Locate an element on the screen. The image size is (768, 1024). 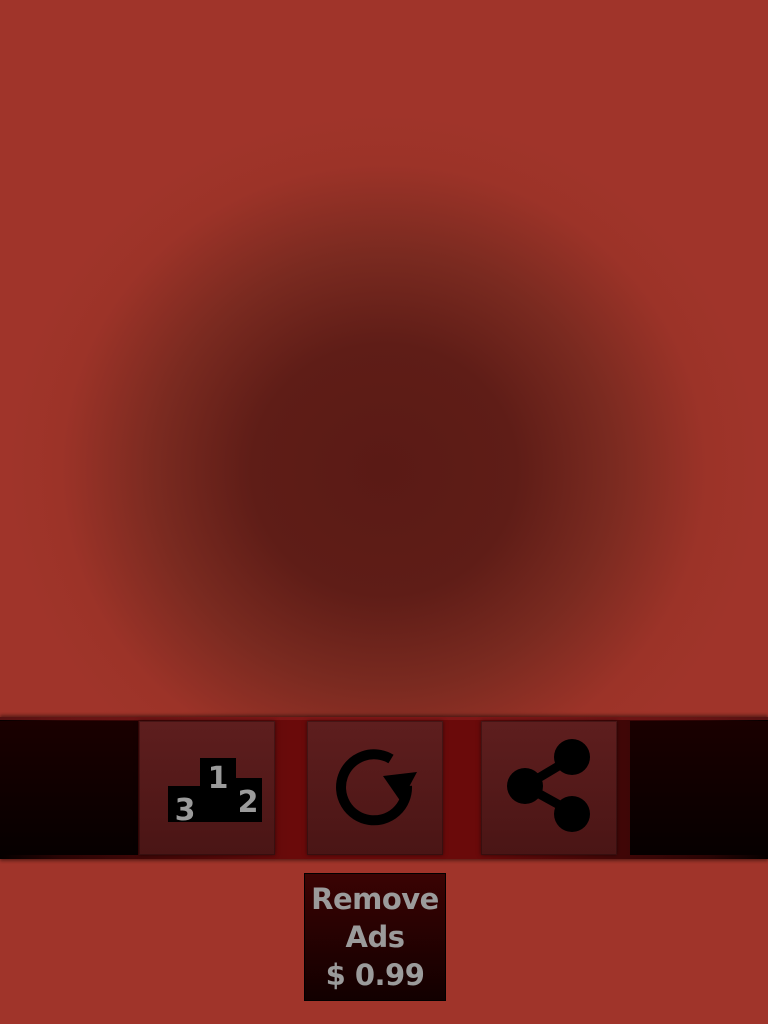
podium-second-number: 2 is located at coordinates (248, 802).